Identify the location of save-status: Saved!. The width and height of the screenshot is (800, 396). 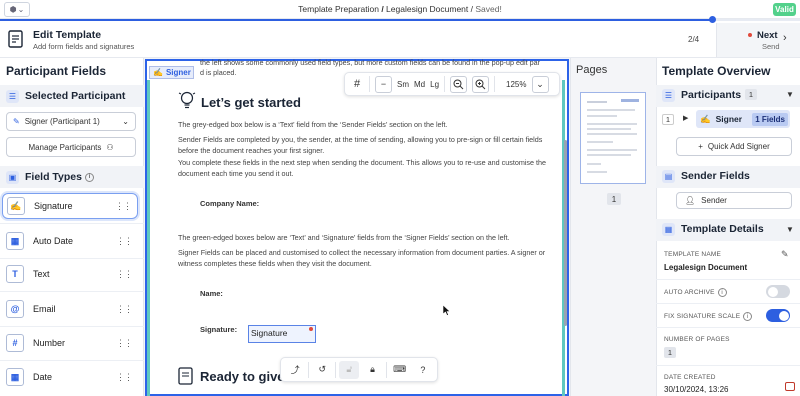
(488, 9).